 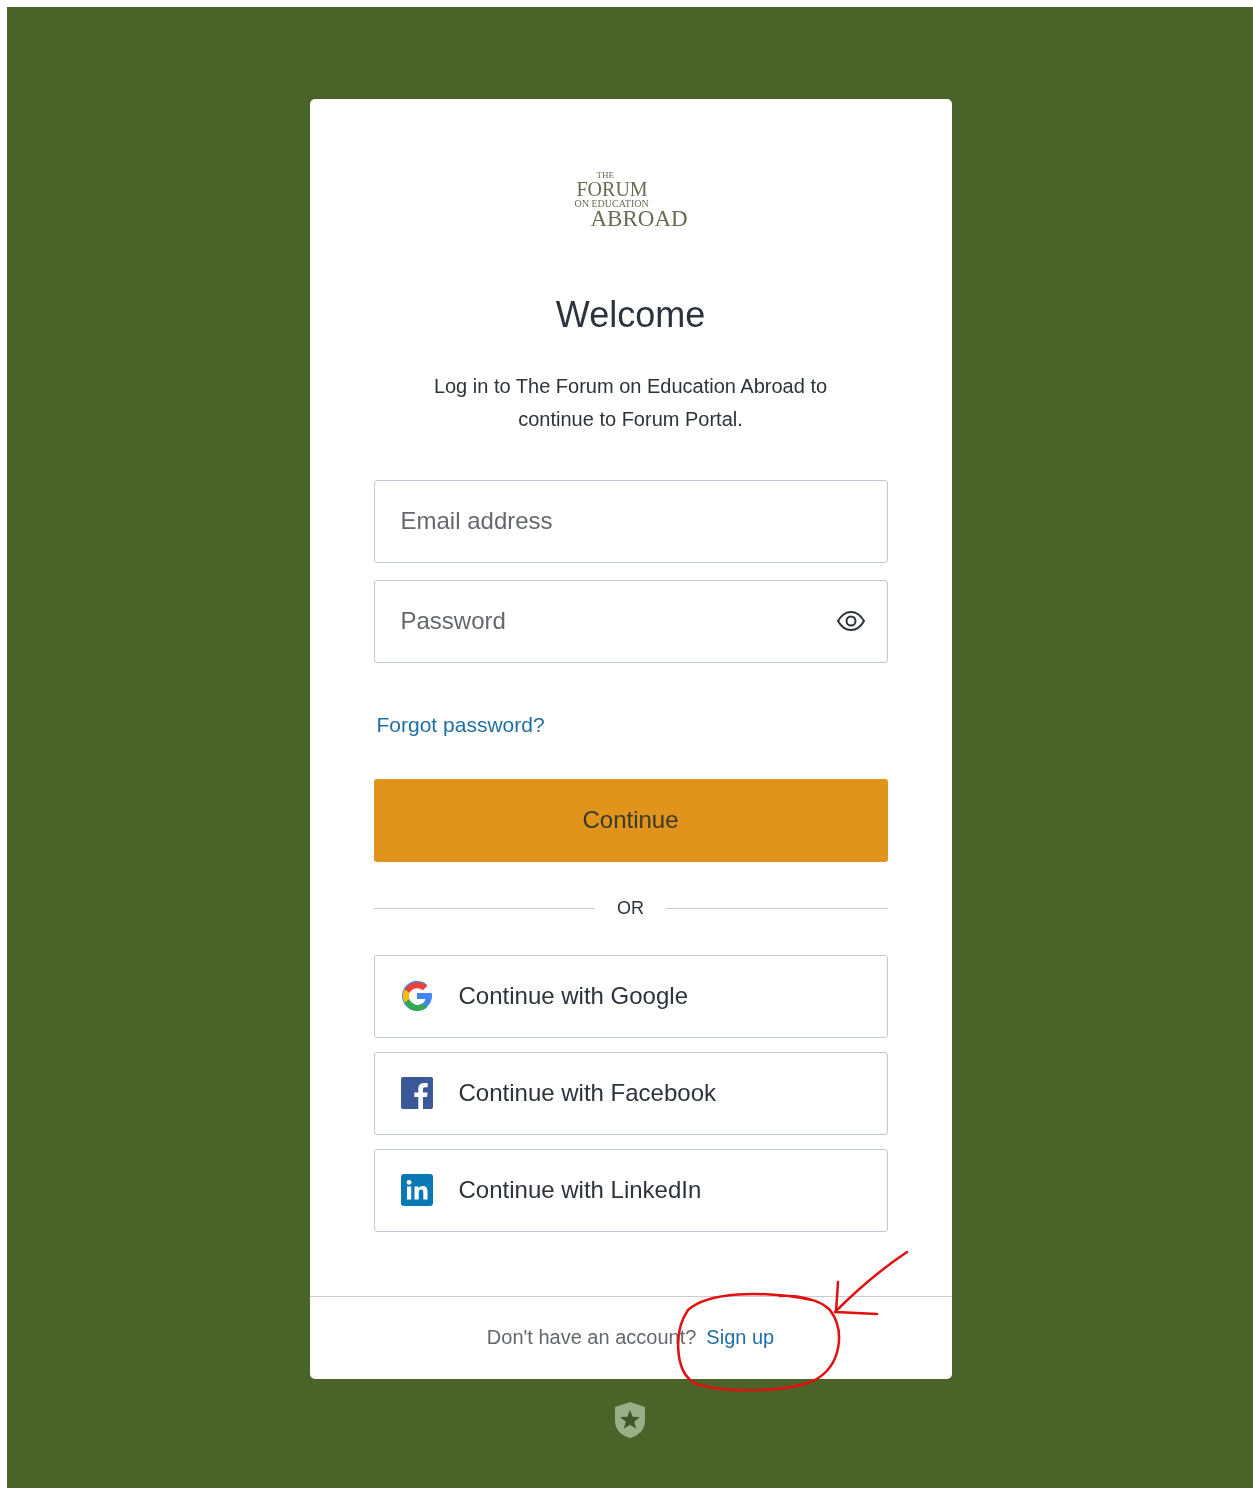 What do you see at coordinates (416, 1190) in the screenshot?
I see `linkedin-in-icon` at bounding box center [416, 1190].